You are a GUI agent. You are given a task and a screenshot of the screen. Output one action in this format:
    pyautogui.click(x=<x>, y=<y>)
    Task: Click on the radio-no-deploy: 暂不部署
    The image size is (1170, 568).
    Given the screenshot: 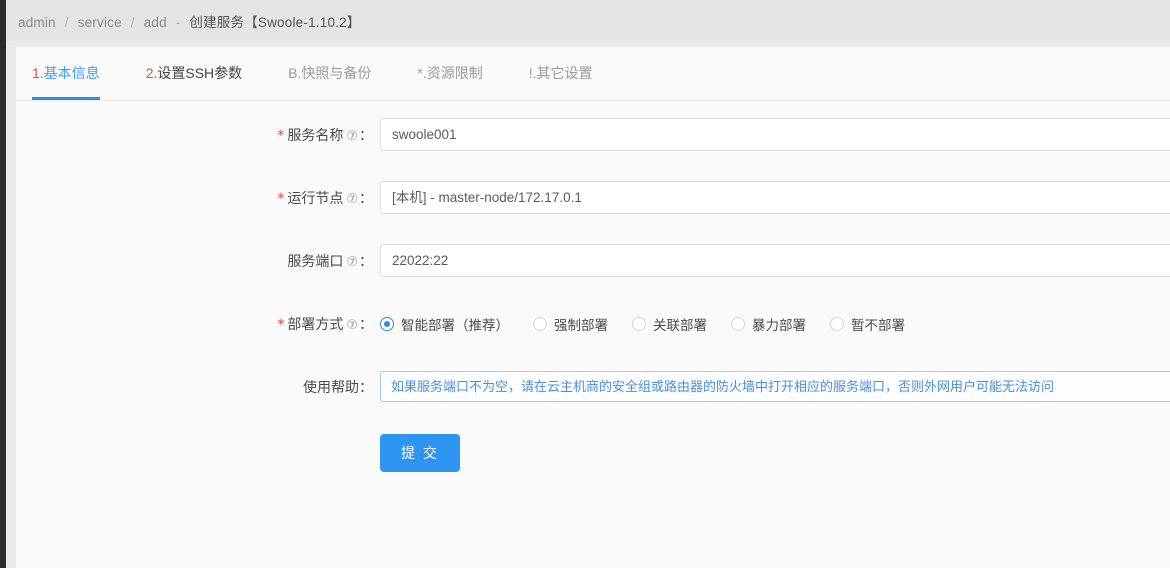 What is the action you would take?
    pyautogui.click(x=867, y=324)
    